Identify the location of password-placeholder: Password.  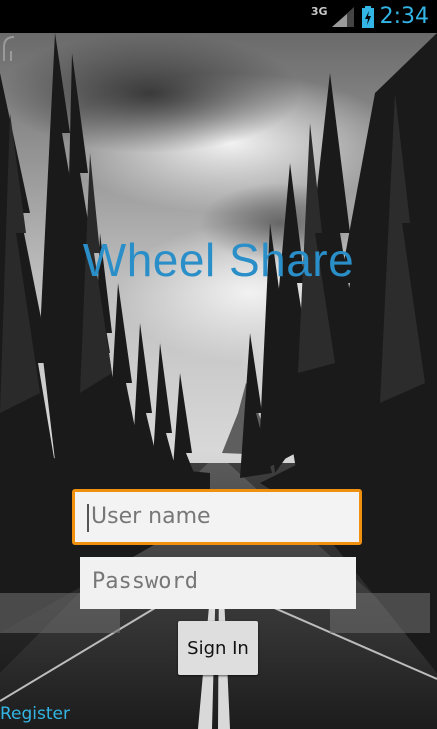
(145, 581).